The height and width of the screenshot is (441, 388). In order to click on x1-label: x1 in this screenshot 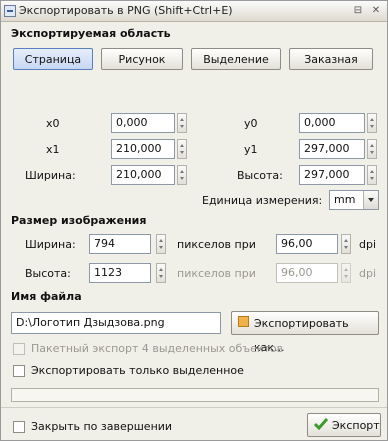, I will do `click(53, 149)`.